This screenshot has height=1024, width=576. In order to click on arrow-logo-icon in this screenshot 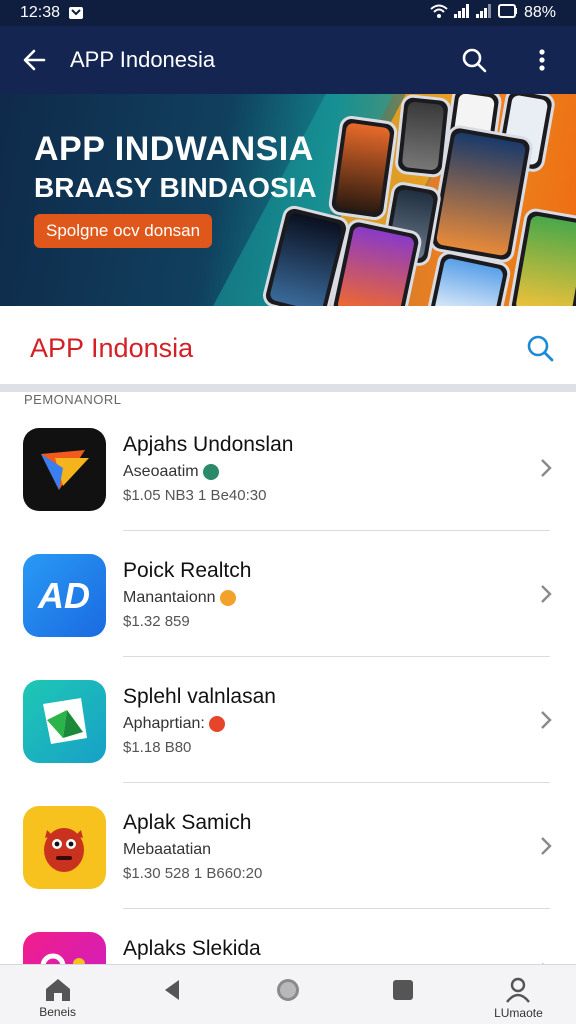, I will do `click(64, 469)`.